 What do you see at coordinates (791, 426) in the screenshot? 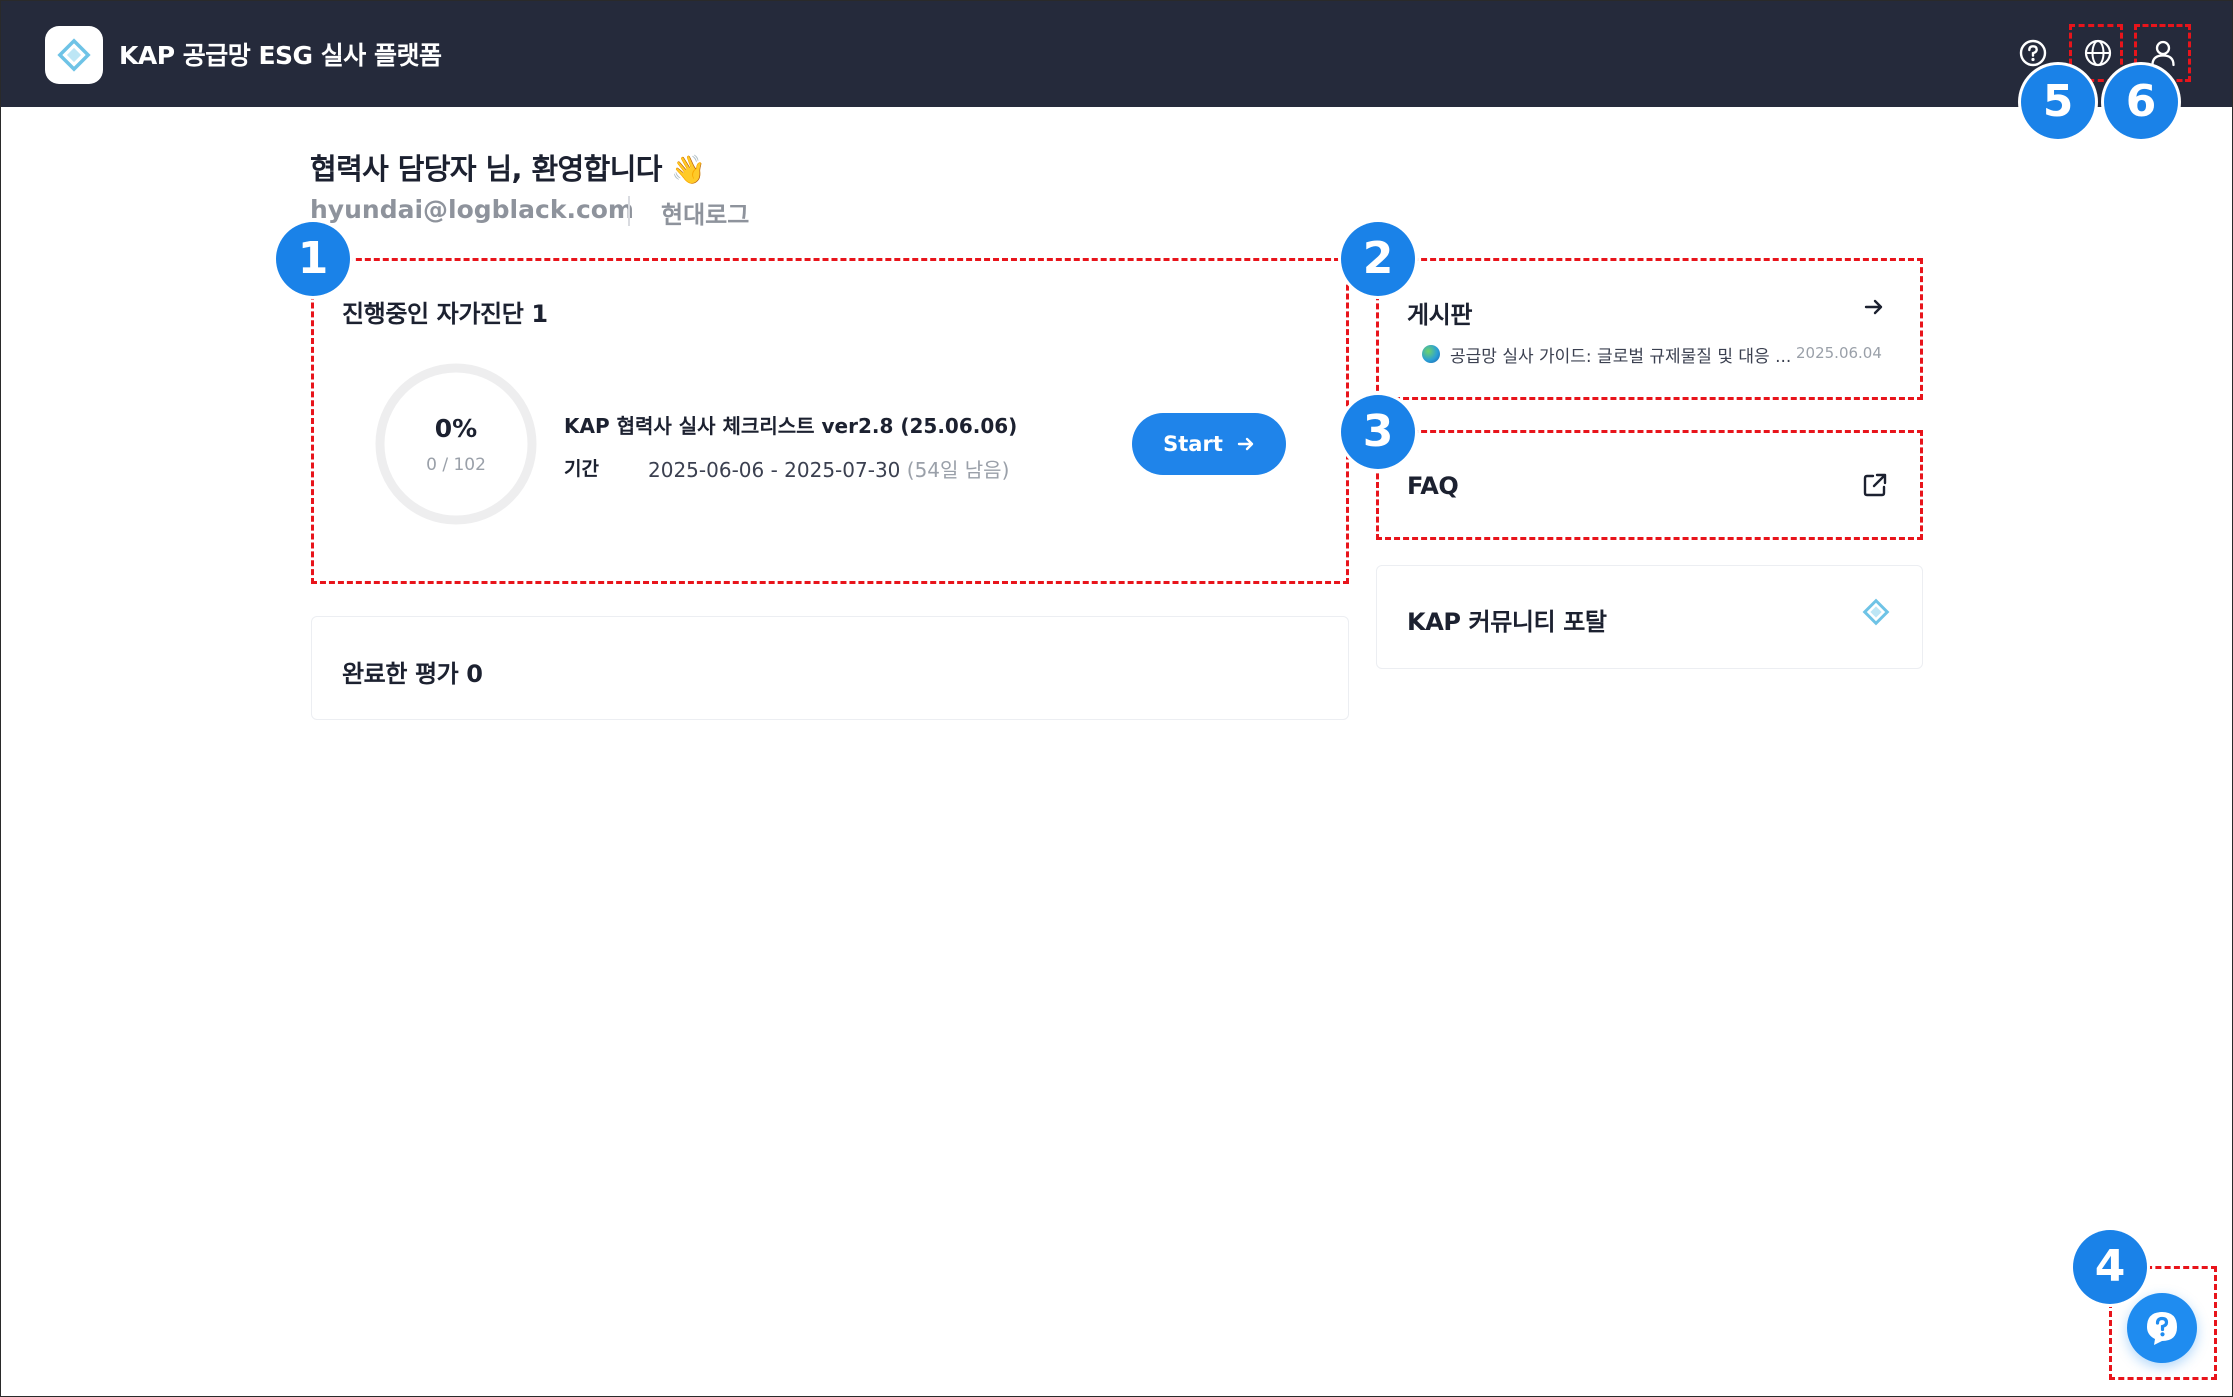
I see `checklist-name: KAP 협력사 실사 체크리스트 ver2.8 (25.06.06)` at bounding box center [791, 426].